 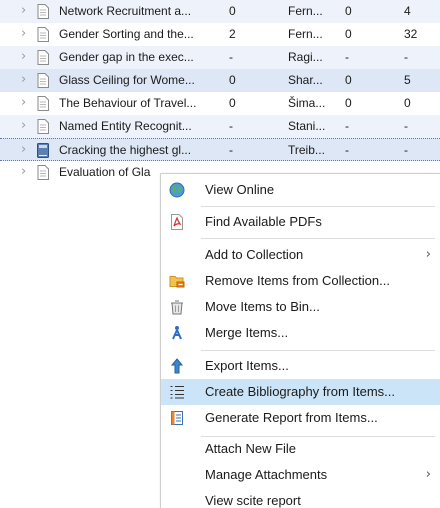 What do you see at coordinates (43, 150) in the screenshot?
I see `book-icon` at bounding box center [43, 150].